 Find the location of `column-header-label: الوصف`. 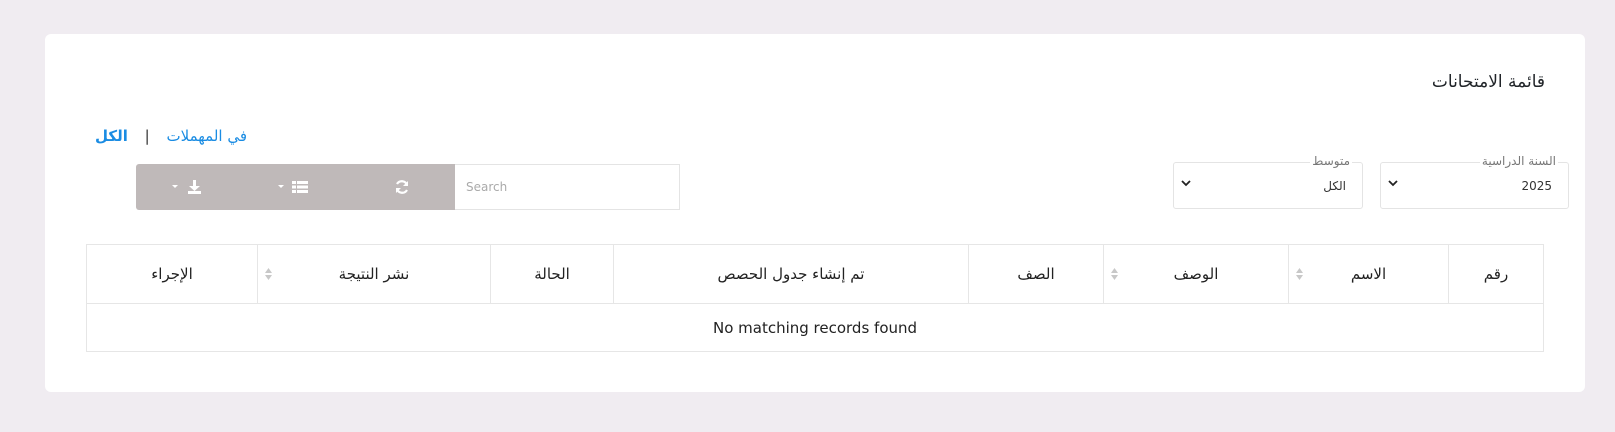

column-header-label: الوصف is located at coordinates (1196, 274).